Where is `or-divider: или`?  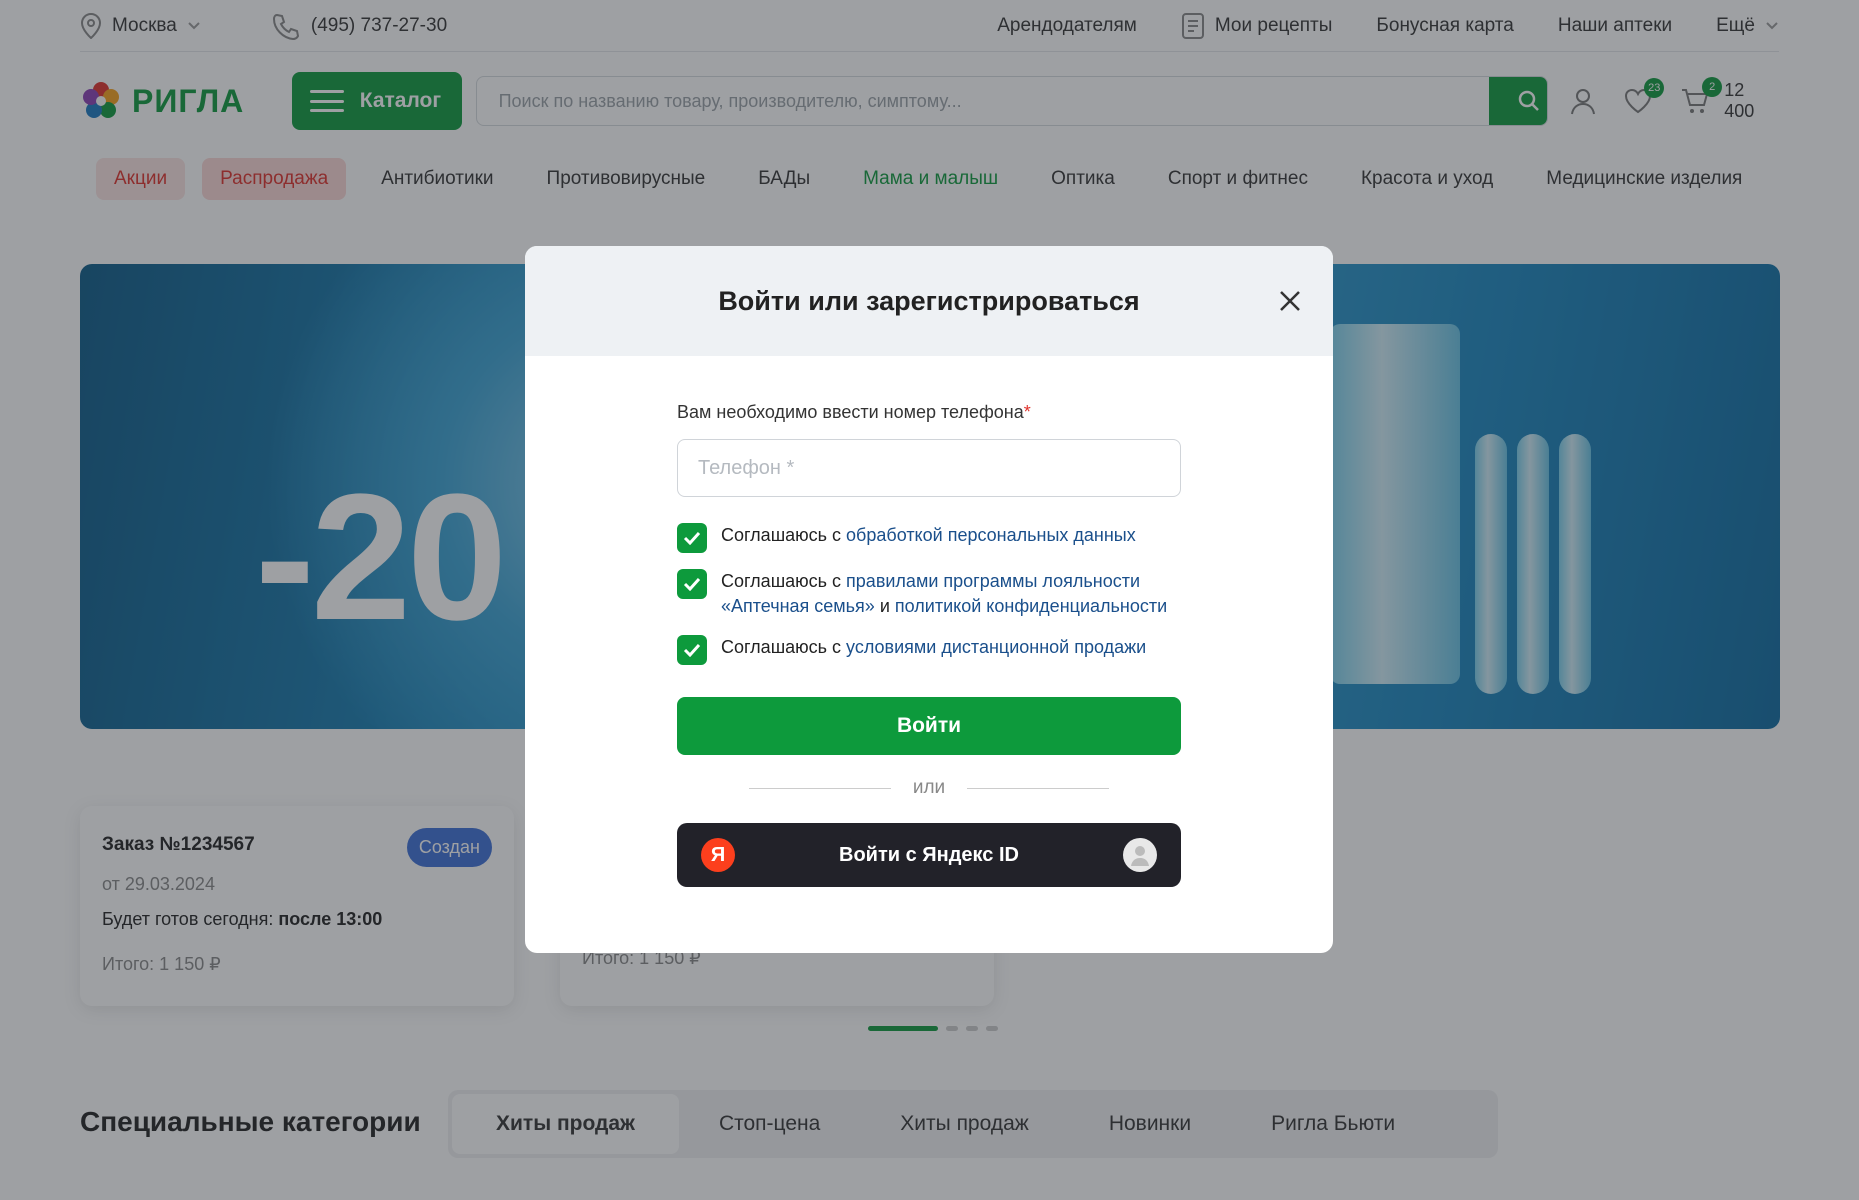 or-divider: или is located at coordinates (929, 788).